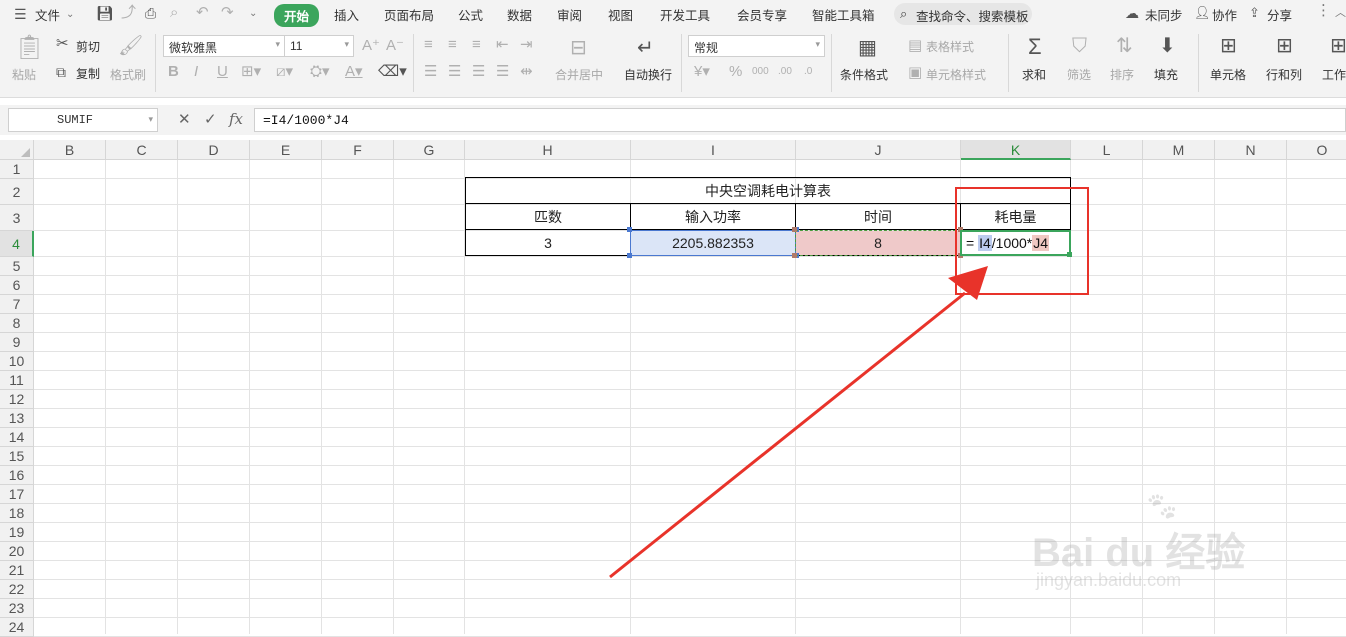 The height and width of the screenshot is (637, 1346). Describe the element at coordinates (1224, 14) in the screenshot. I see `collaborate-button: 协作` at that location.